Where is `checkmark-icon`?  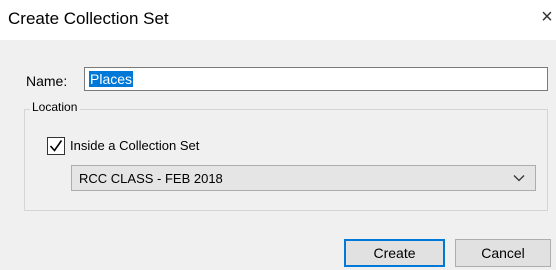 checkmark-icon is located at coordinates (56, 146).